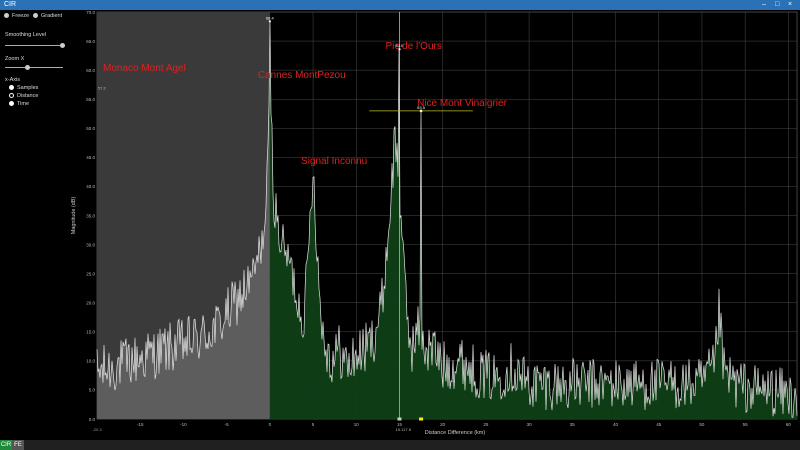 This screenshot has width=800, height=450. I want to click on tab-fe: FE, so click(18, 445).